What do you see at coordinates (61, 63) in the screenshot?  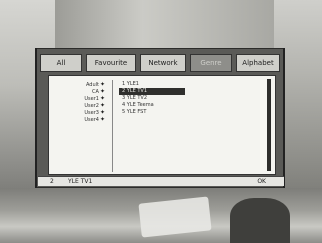 I see `tab-all: All` at bounding box center [61, 63].